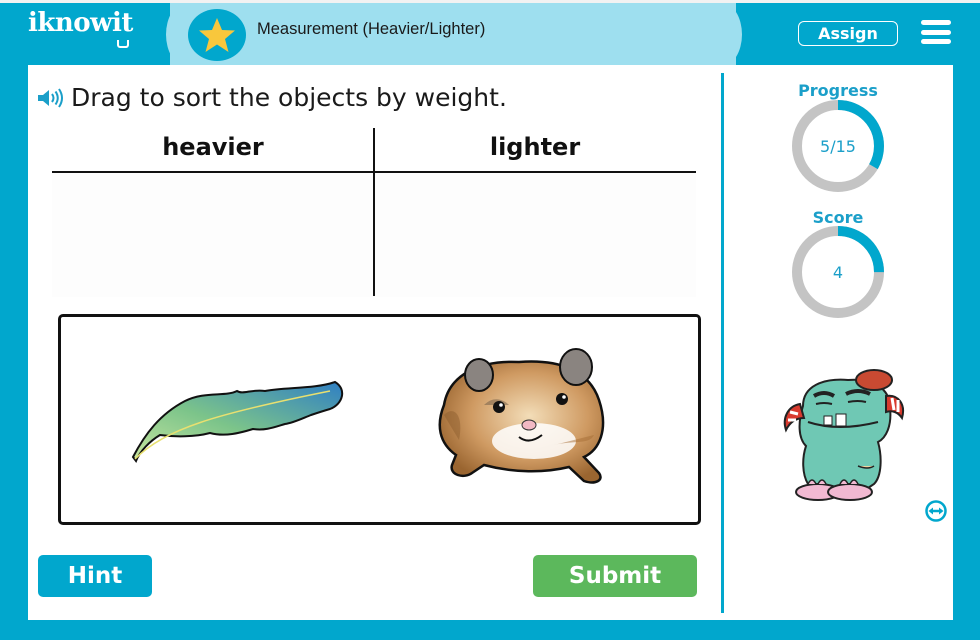 The width and height of the screenshot is (980, 640). I want to click on hamburger-menu-icon, so click(936, 32).